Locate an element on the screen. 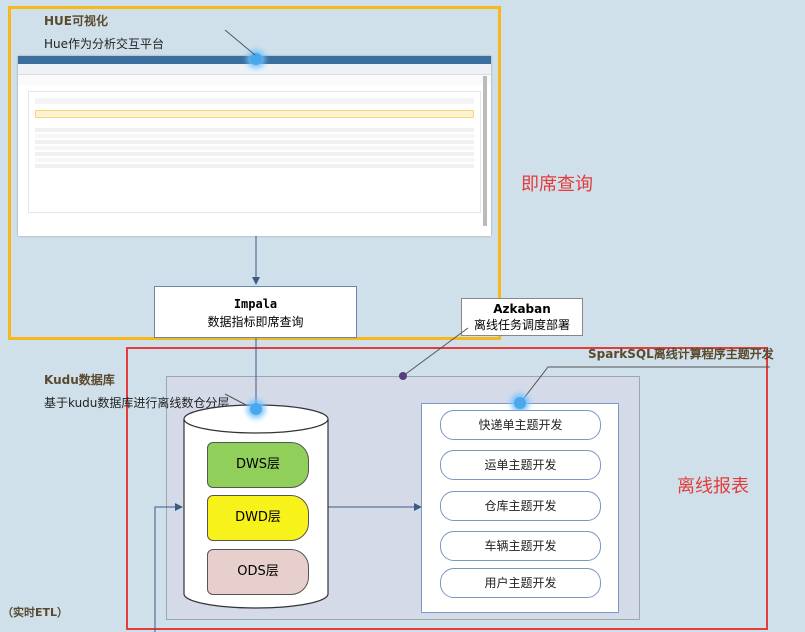 This screenshot has width=805, height=632. layer-dwd: DWD层 is located at coordinates (258, 518).